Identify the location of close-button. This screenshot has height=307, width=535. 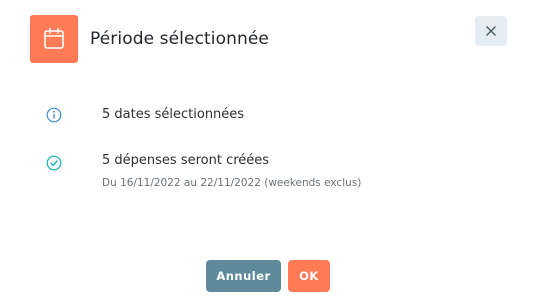
(491, 31).